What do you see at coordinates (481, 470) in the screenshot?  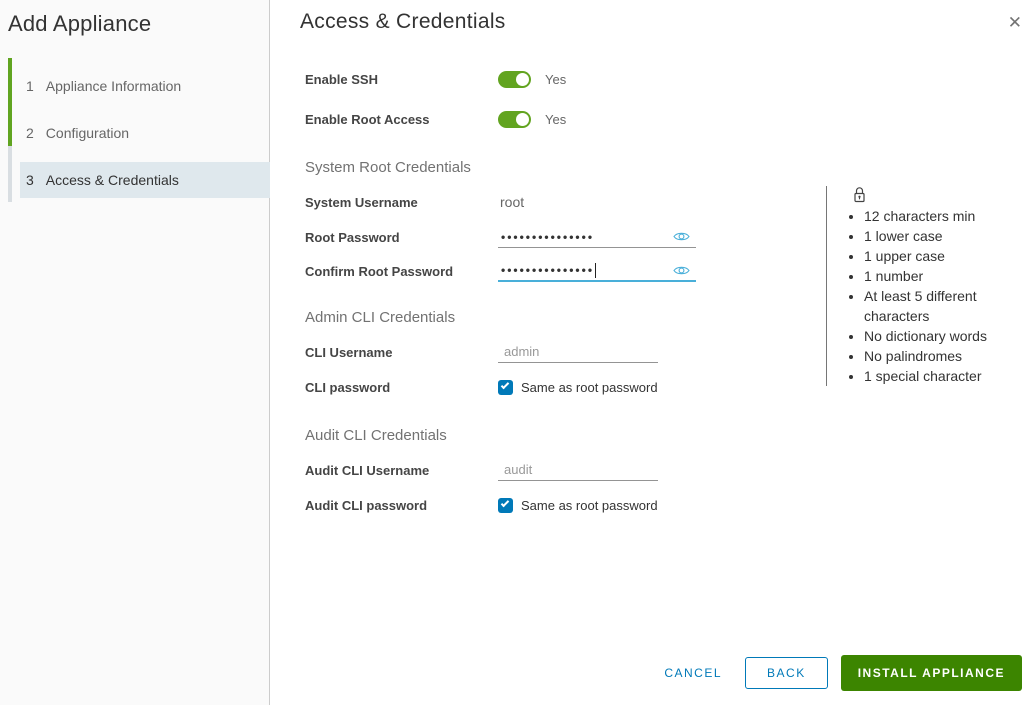 I see `audit-cli-username-row: Audit CLI Username audit` at bounding box center [481, 470].